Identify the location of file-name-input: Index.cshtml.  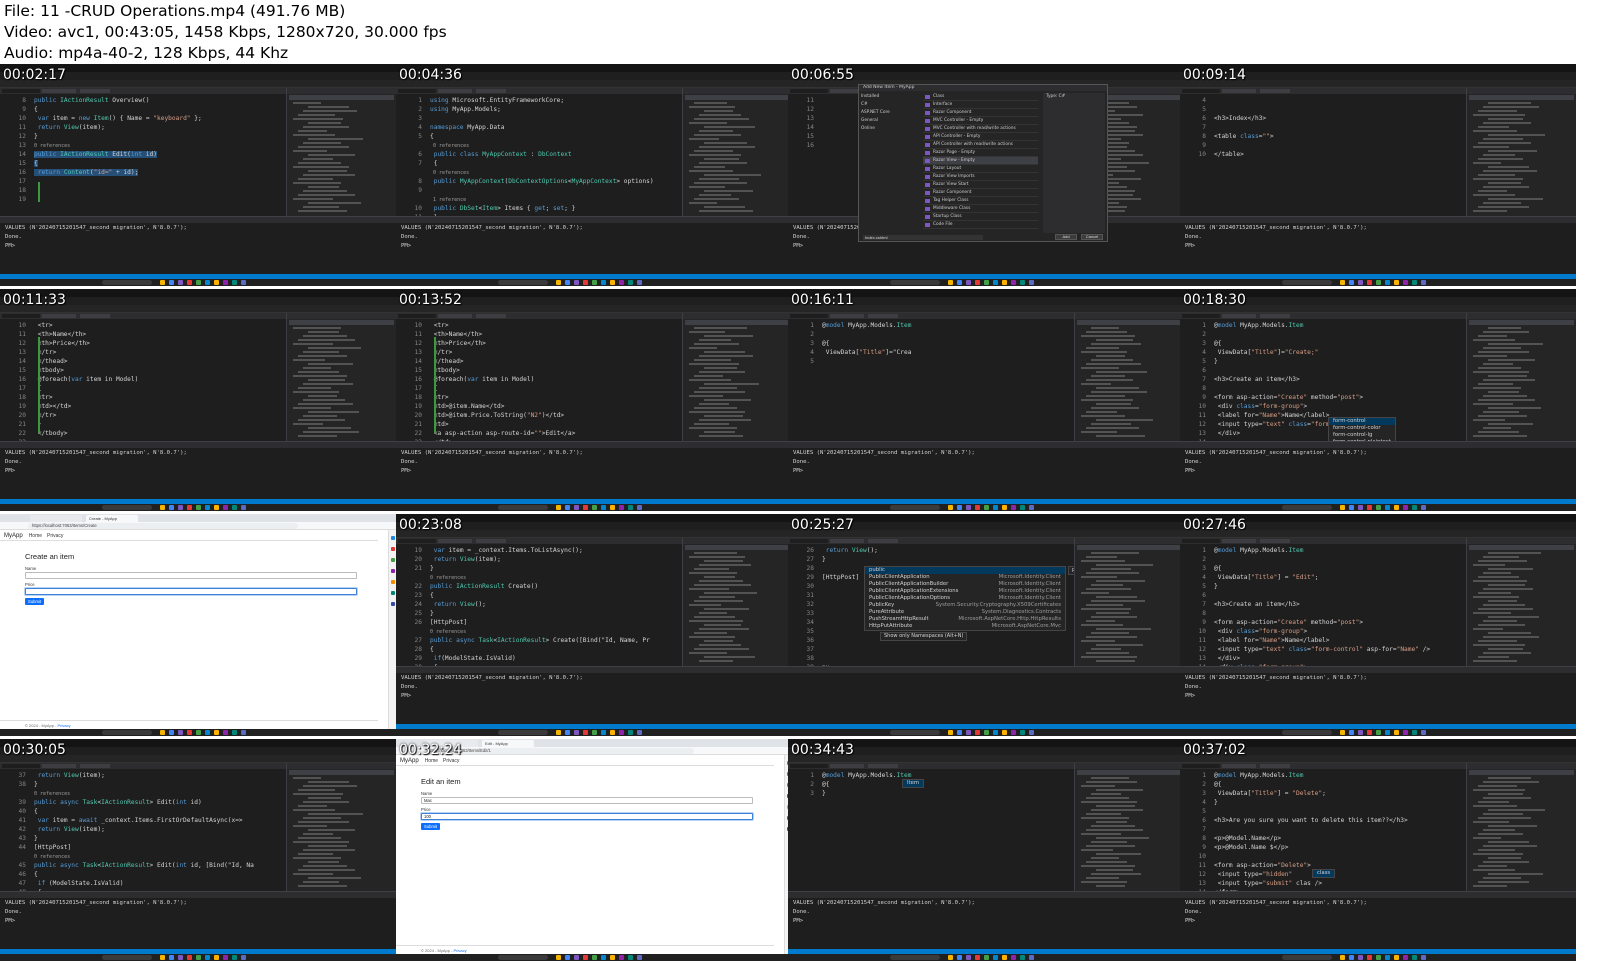
(923, 237).